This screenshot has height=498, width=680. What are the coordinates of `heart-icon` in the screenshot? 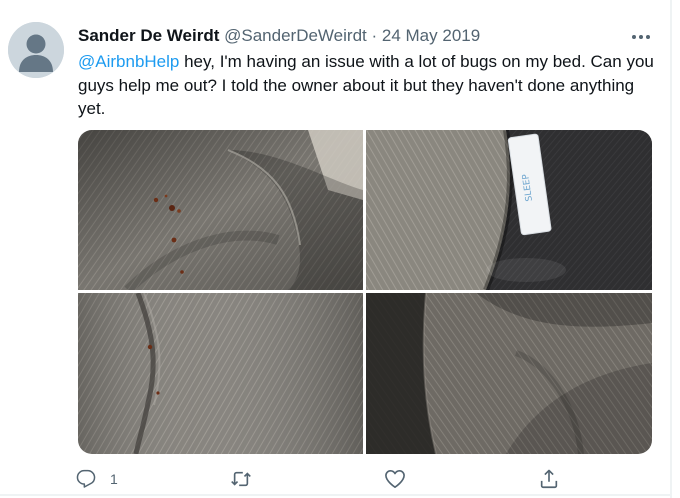 It's located at (395, 479).